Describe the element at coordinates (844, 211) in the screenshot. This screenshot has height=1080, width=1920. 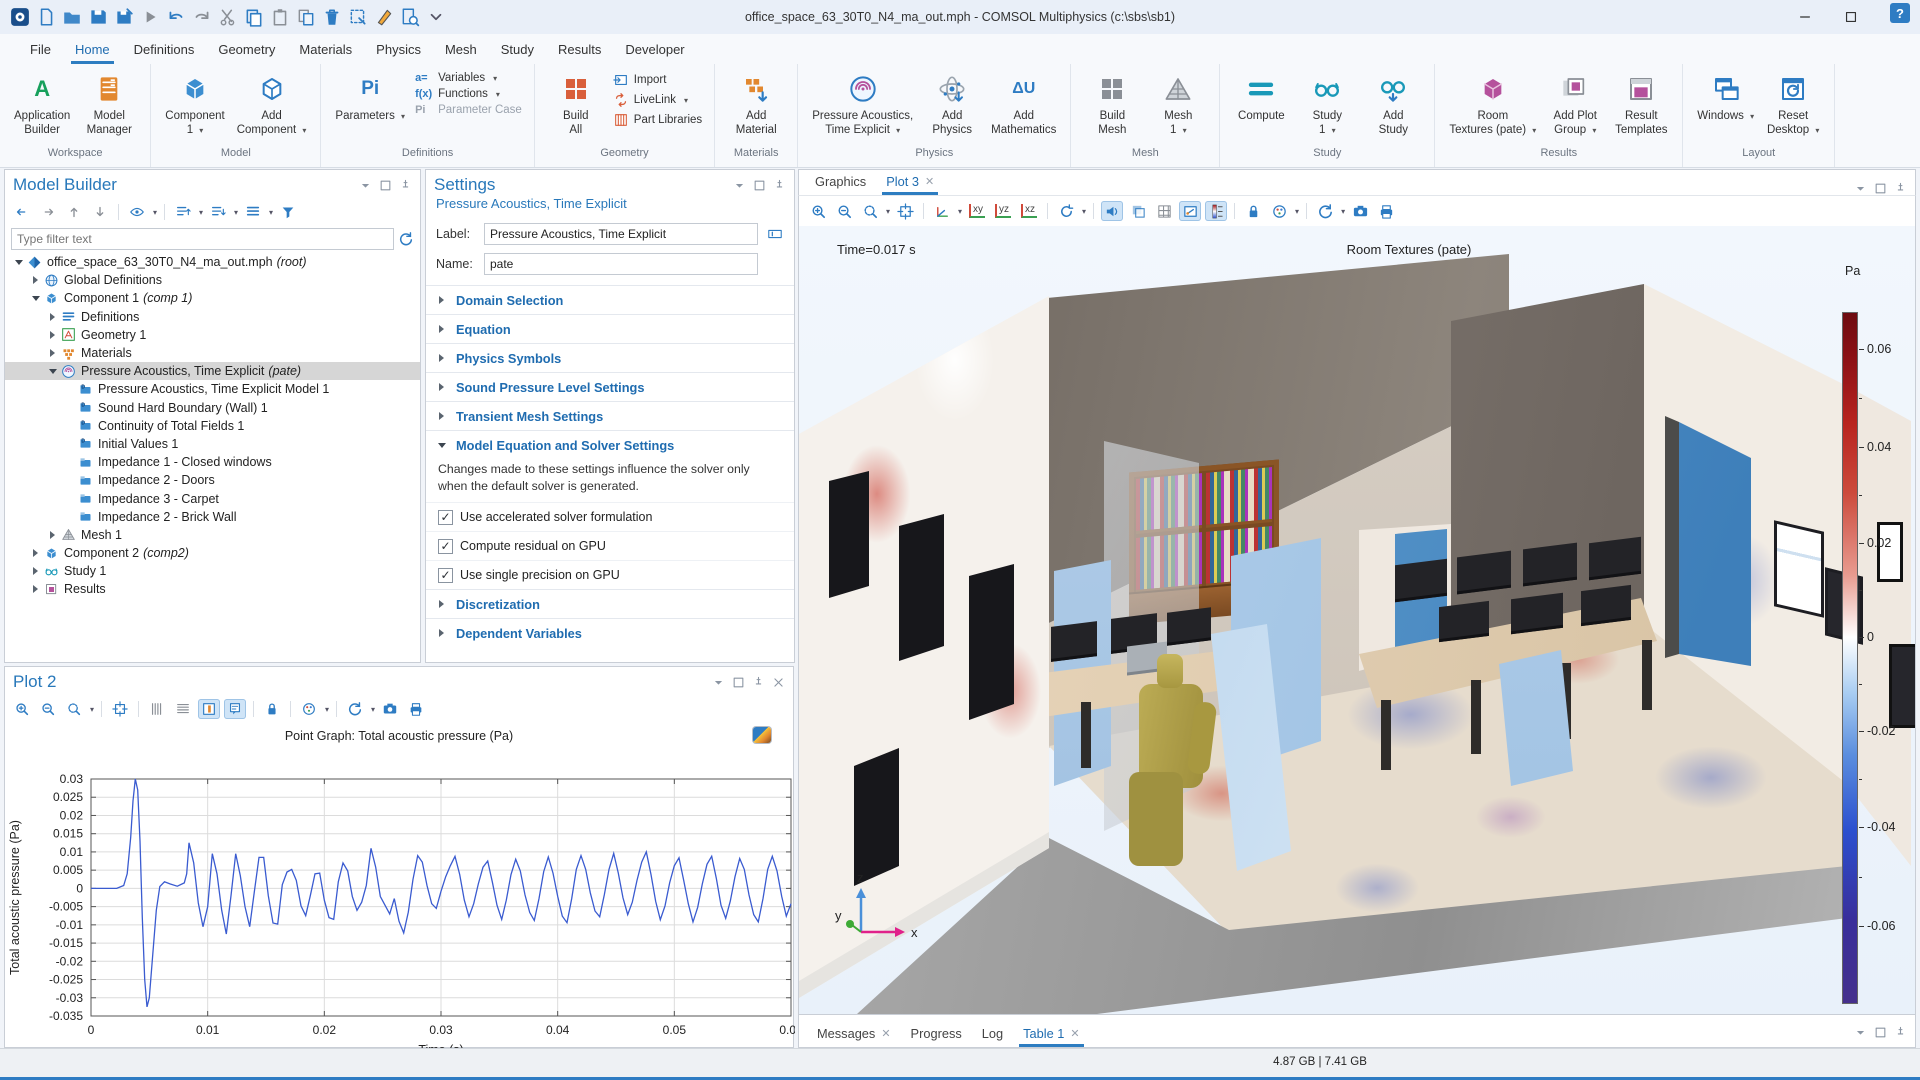
I see `zoom-out-button` at that location.